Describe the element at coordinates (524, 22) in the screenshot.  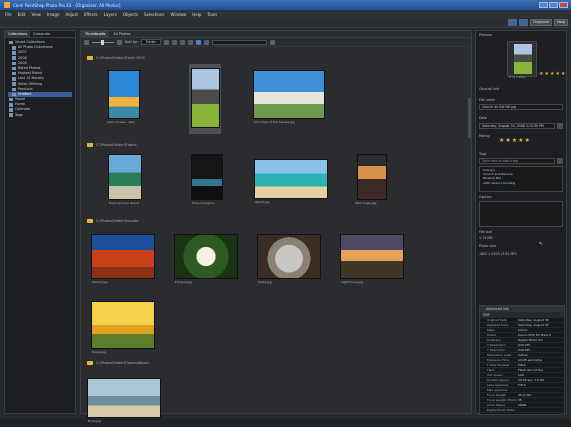
I see `express-lab-button` at that location.